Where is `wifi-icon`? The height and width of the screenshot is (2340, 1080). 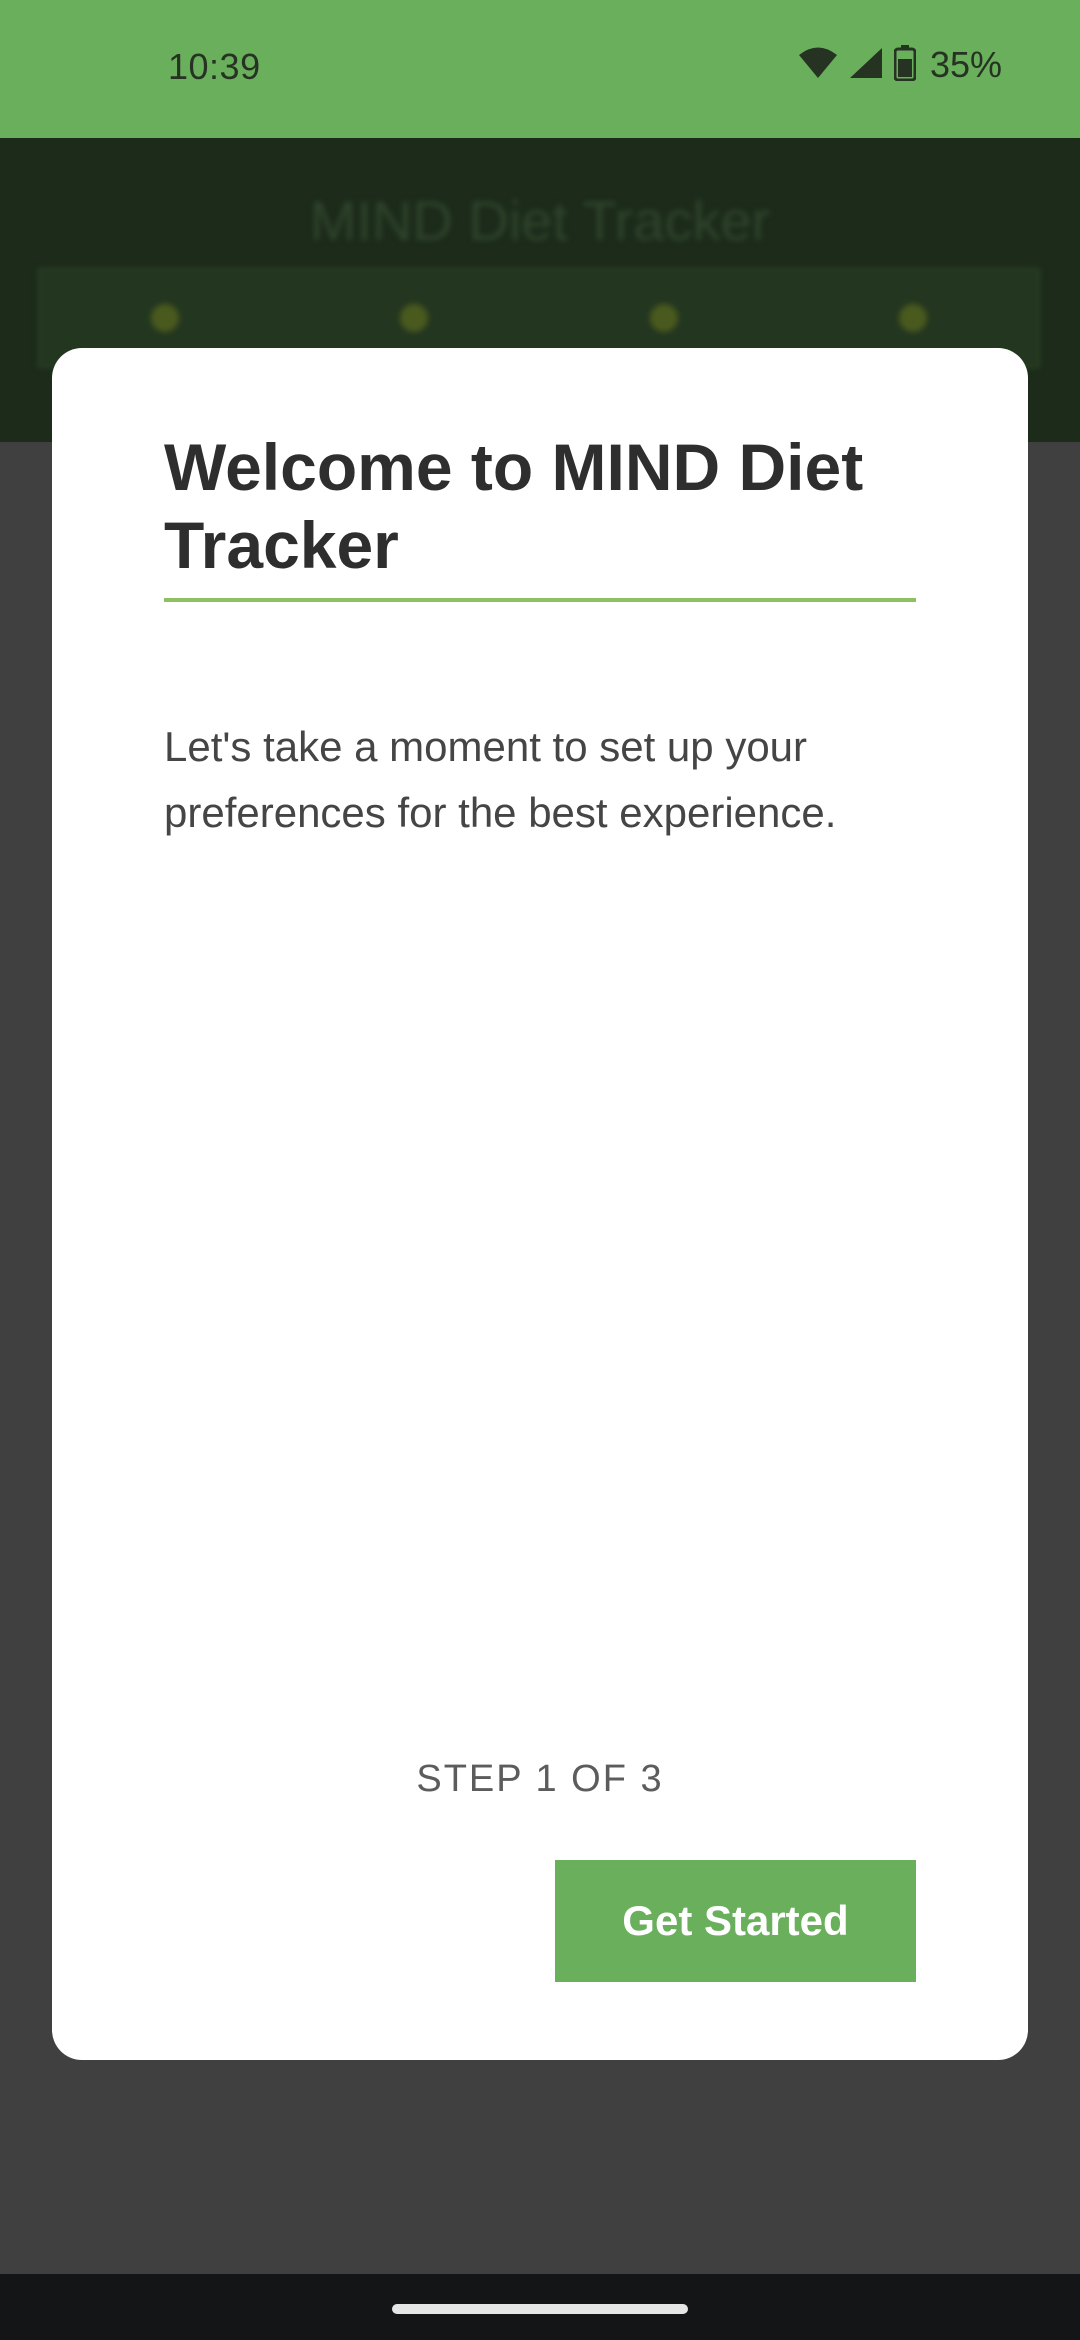 wifi-icon is located at coordinates (818, 65).